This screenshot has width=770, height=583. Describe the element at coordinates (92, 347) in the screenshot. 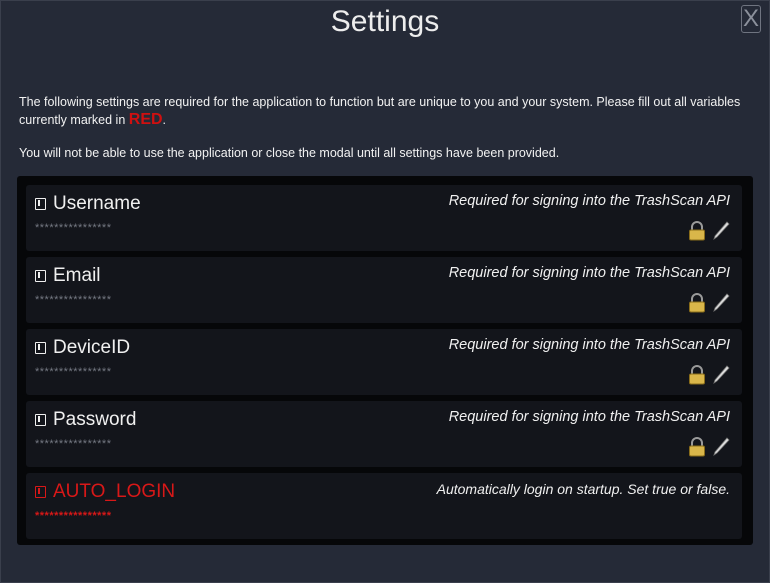

I see `setting-key-label: DeviceID` at that location.